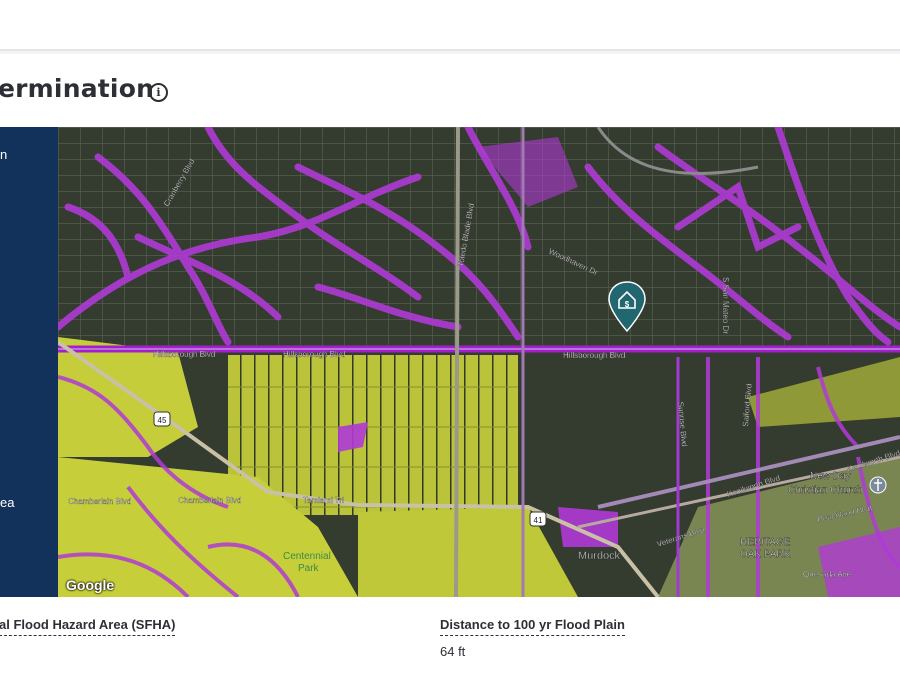 The image size is (900, 675). I want to click on sfha-label: al Flood Hazard Area (SFHA), so click(88, 626).